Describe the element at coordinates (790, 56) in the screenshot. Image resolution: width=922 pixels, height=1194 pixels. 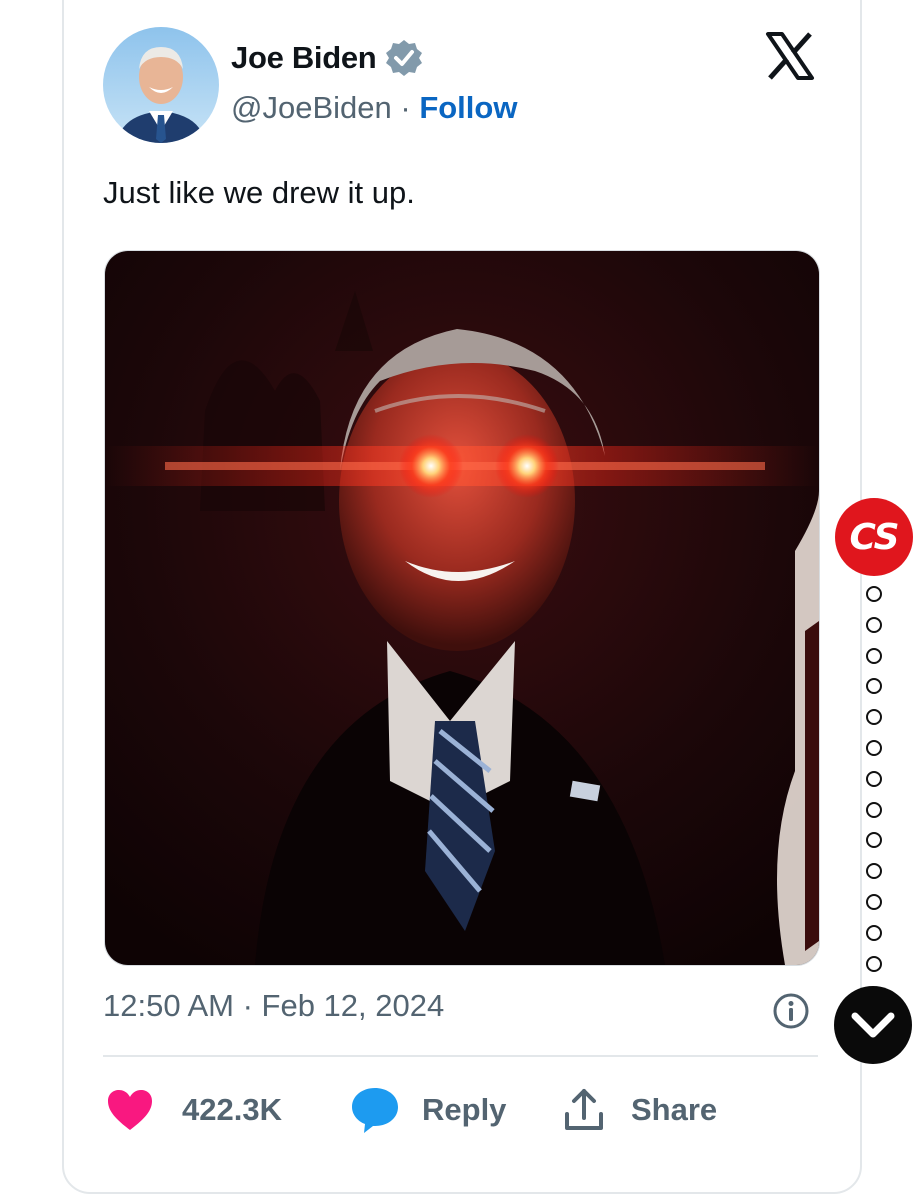
I see `x-logo-icon` at that location.